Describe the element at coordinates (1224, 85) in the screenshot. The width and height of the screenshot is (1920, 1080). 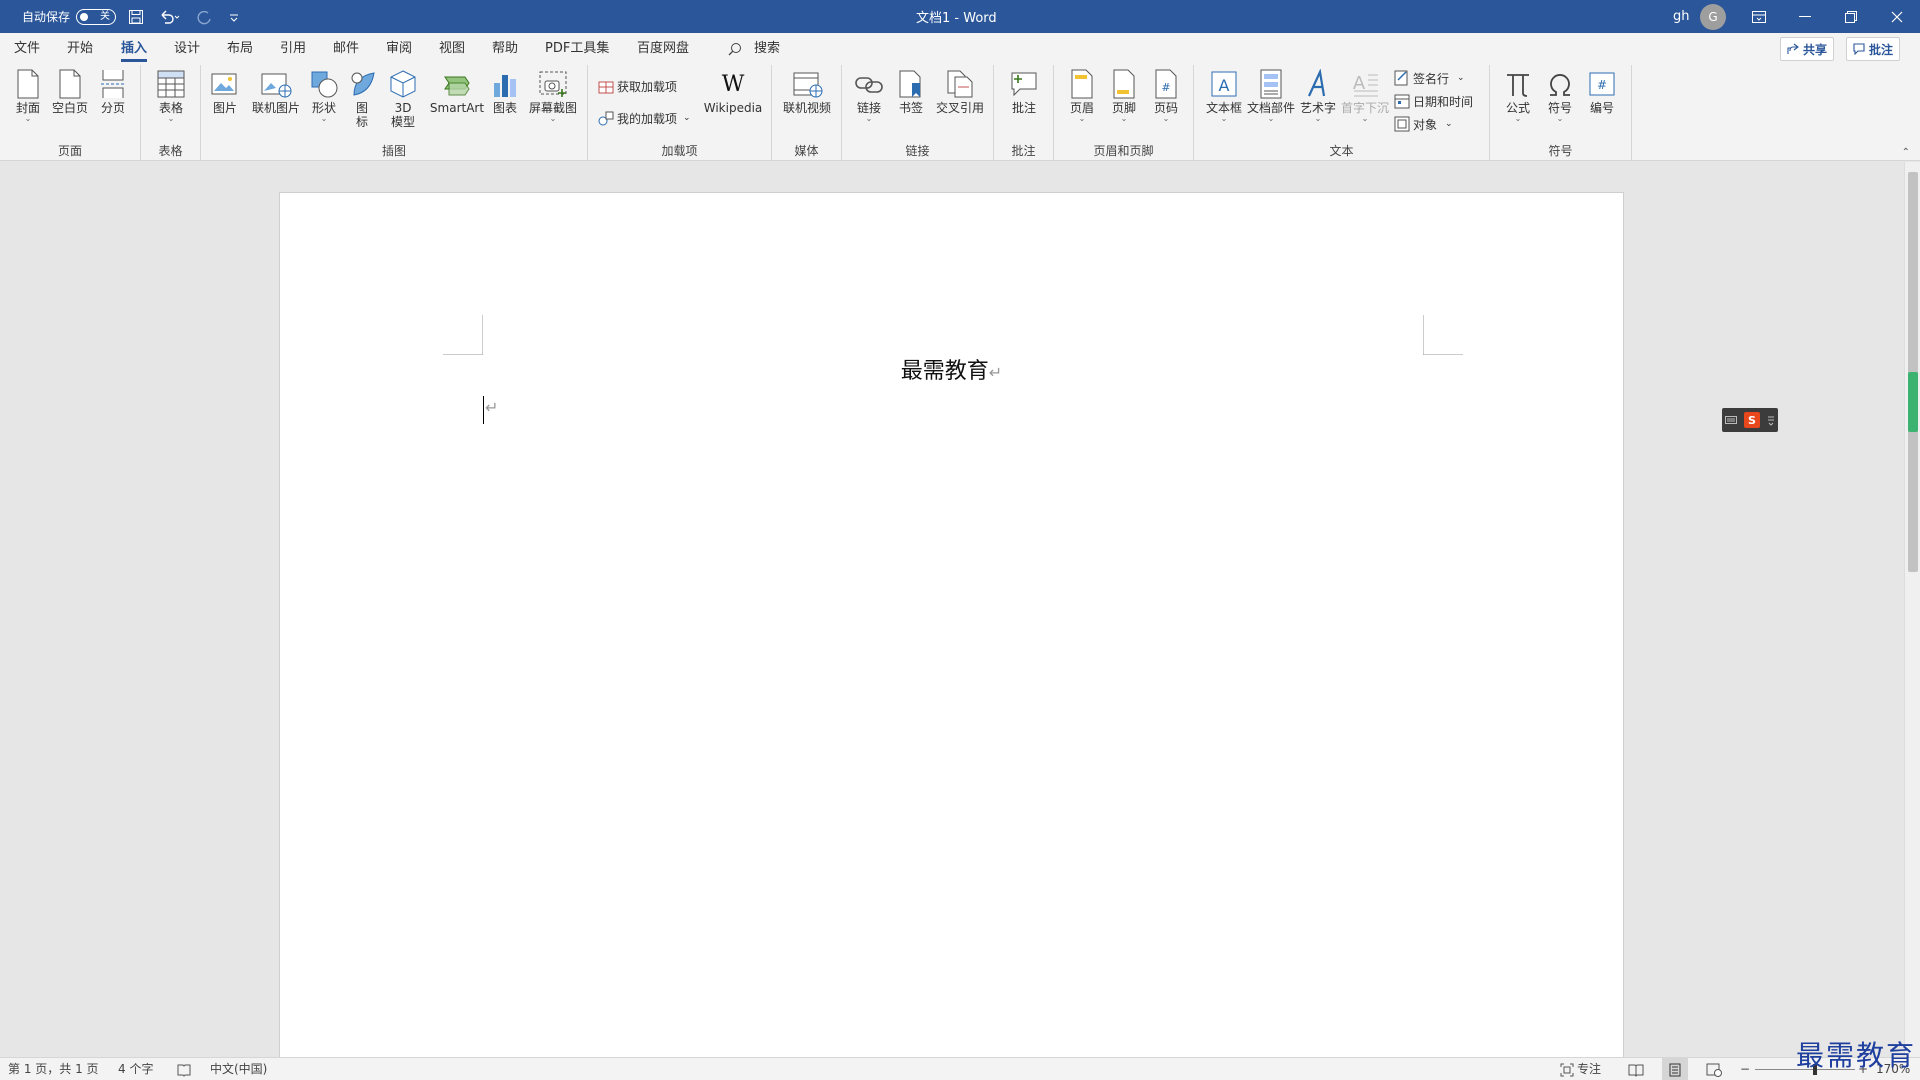
I see `svg-text: A` at that location.